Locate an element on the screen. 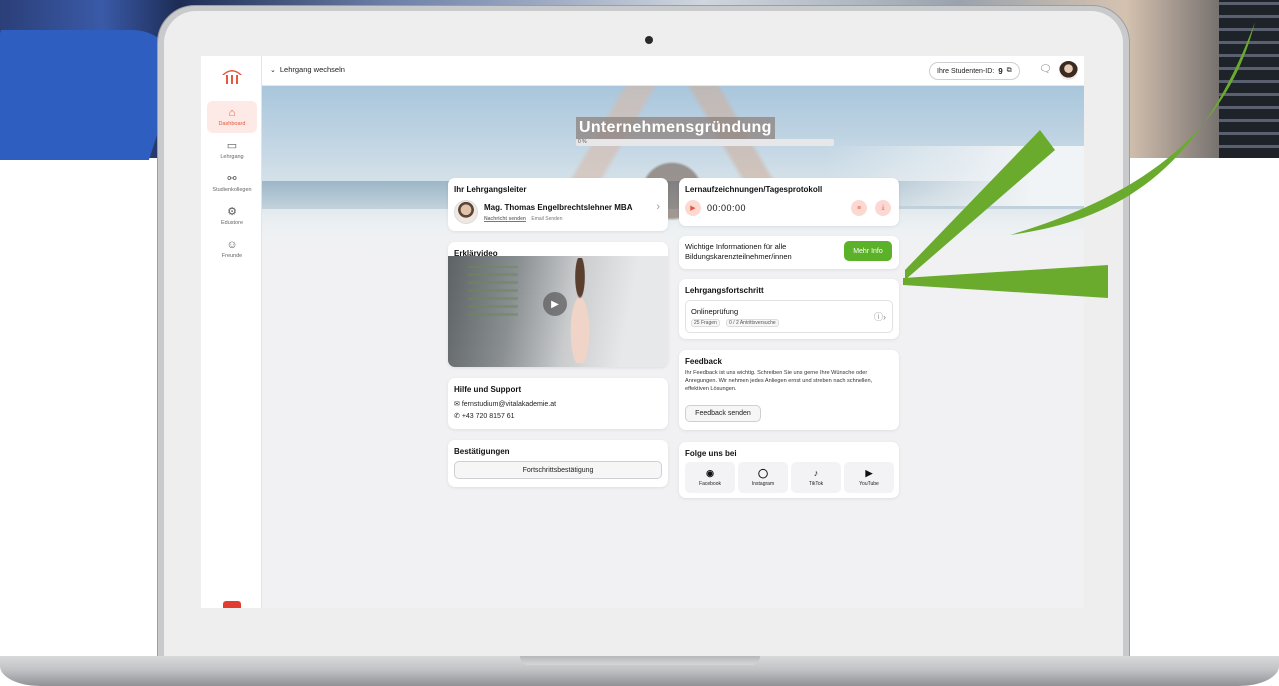 The height and width of the screenshot is (686, 1279). support-email-text: fernstudium@vitalakademie.at is located at coordinates (509, 404).